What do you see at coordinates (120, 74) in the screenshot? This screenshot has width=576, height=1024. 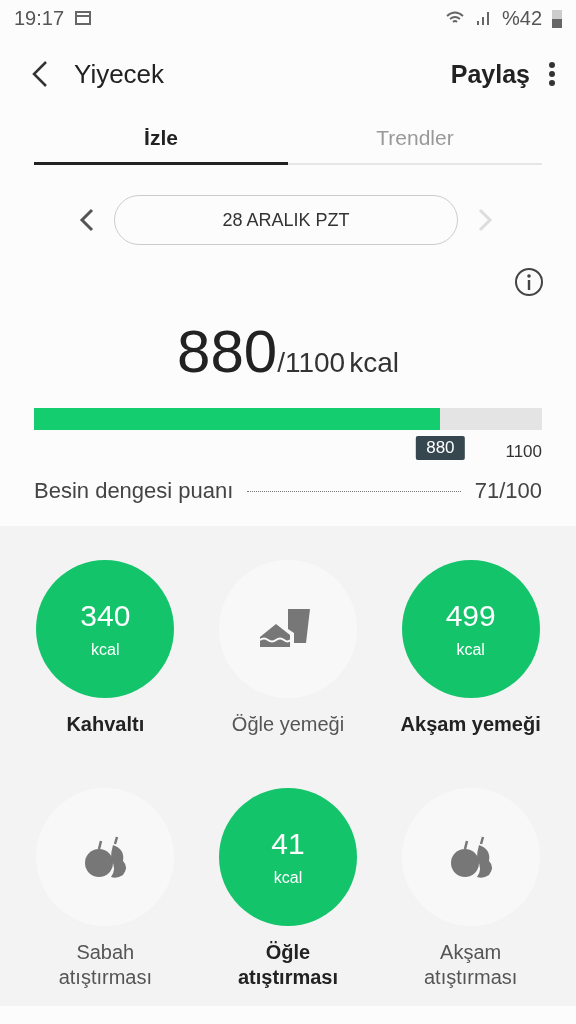 I see `page-title: Yiyecek` at bounding box center [120, 74].